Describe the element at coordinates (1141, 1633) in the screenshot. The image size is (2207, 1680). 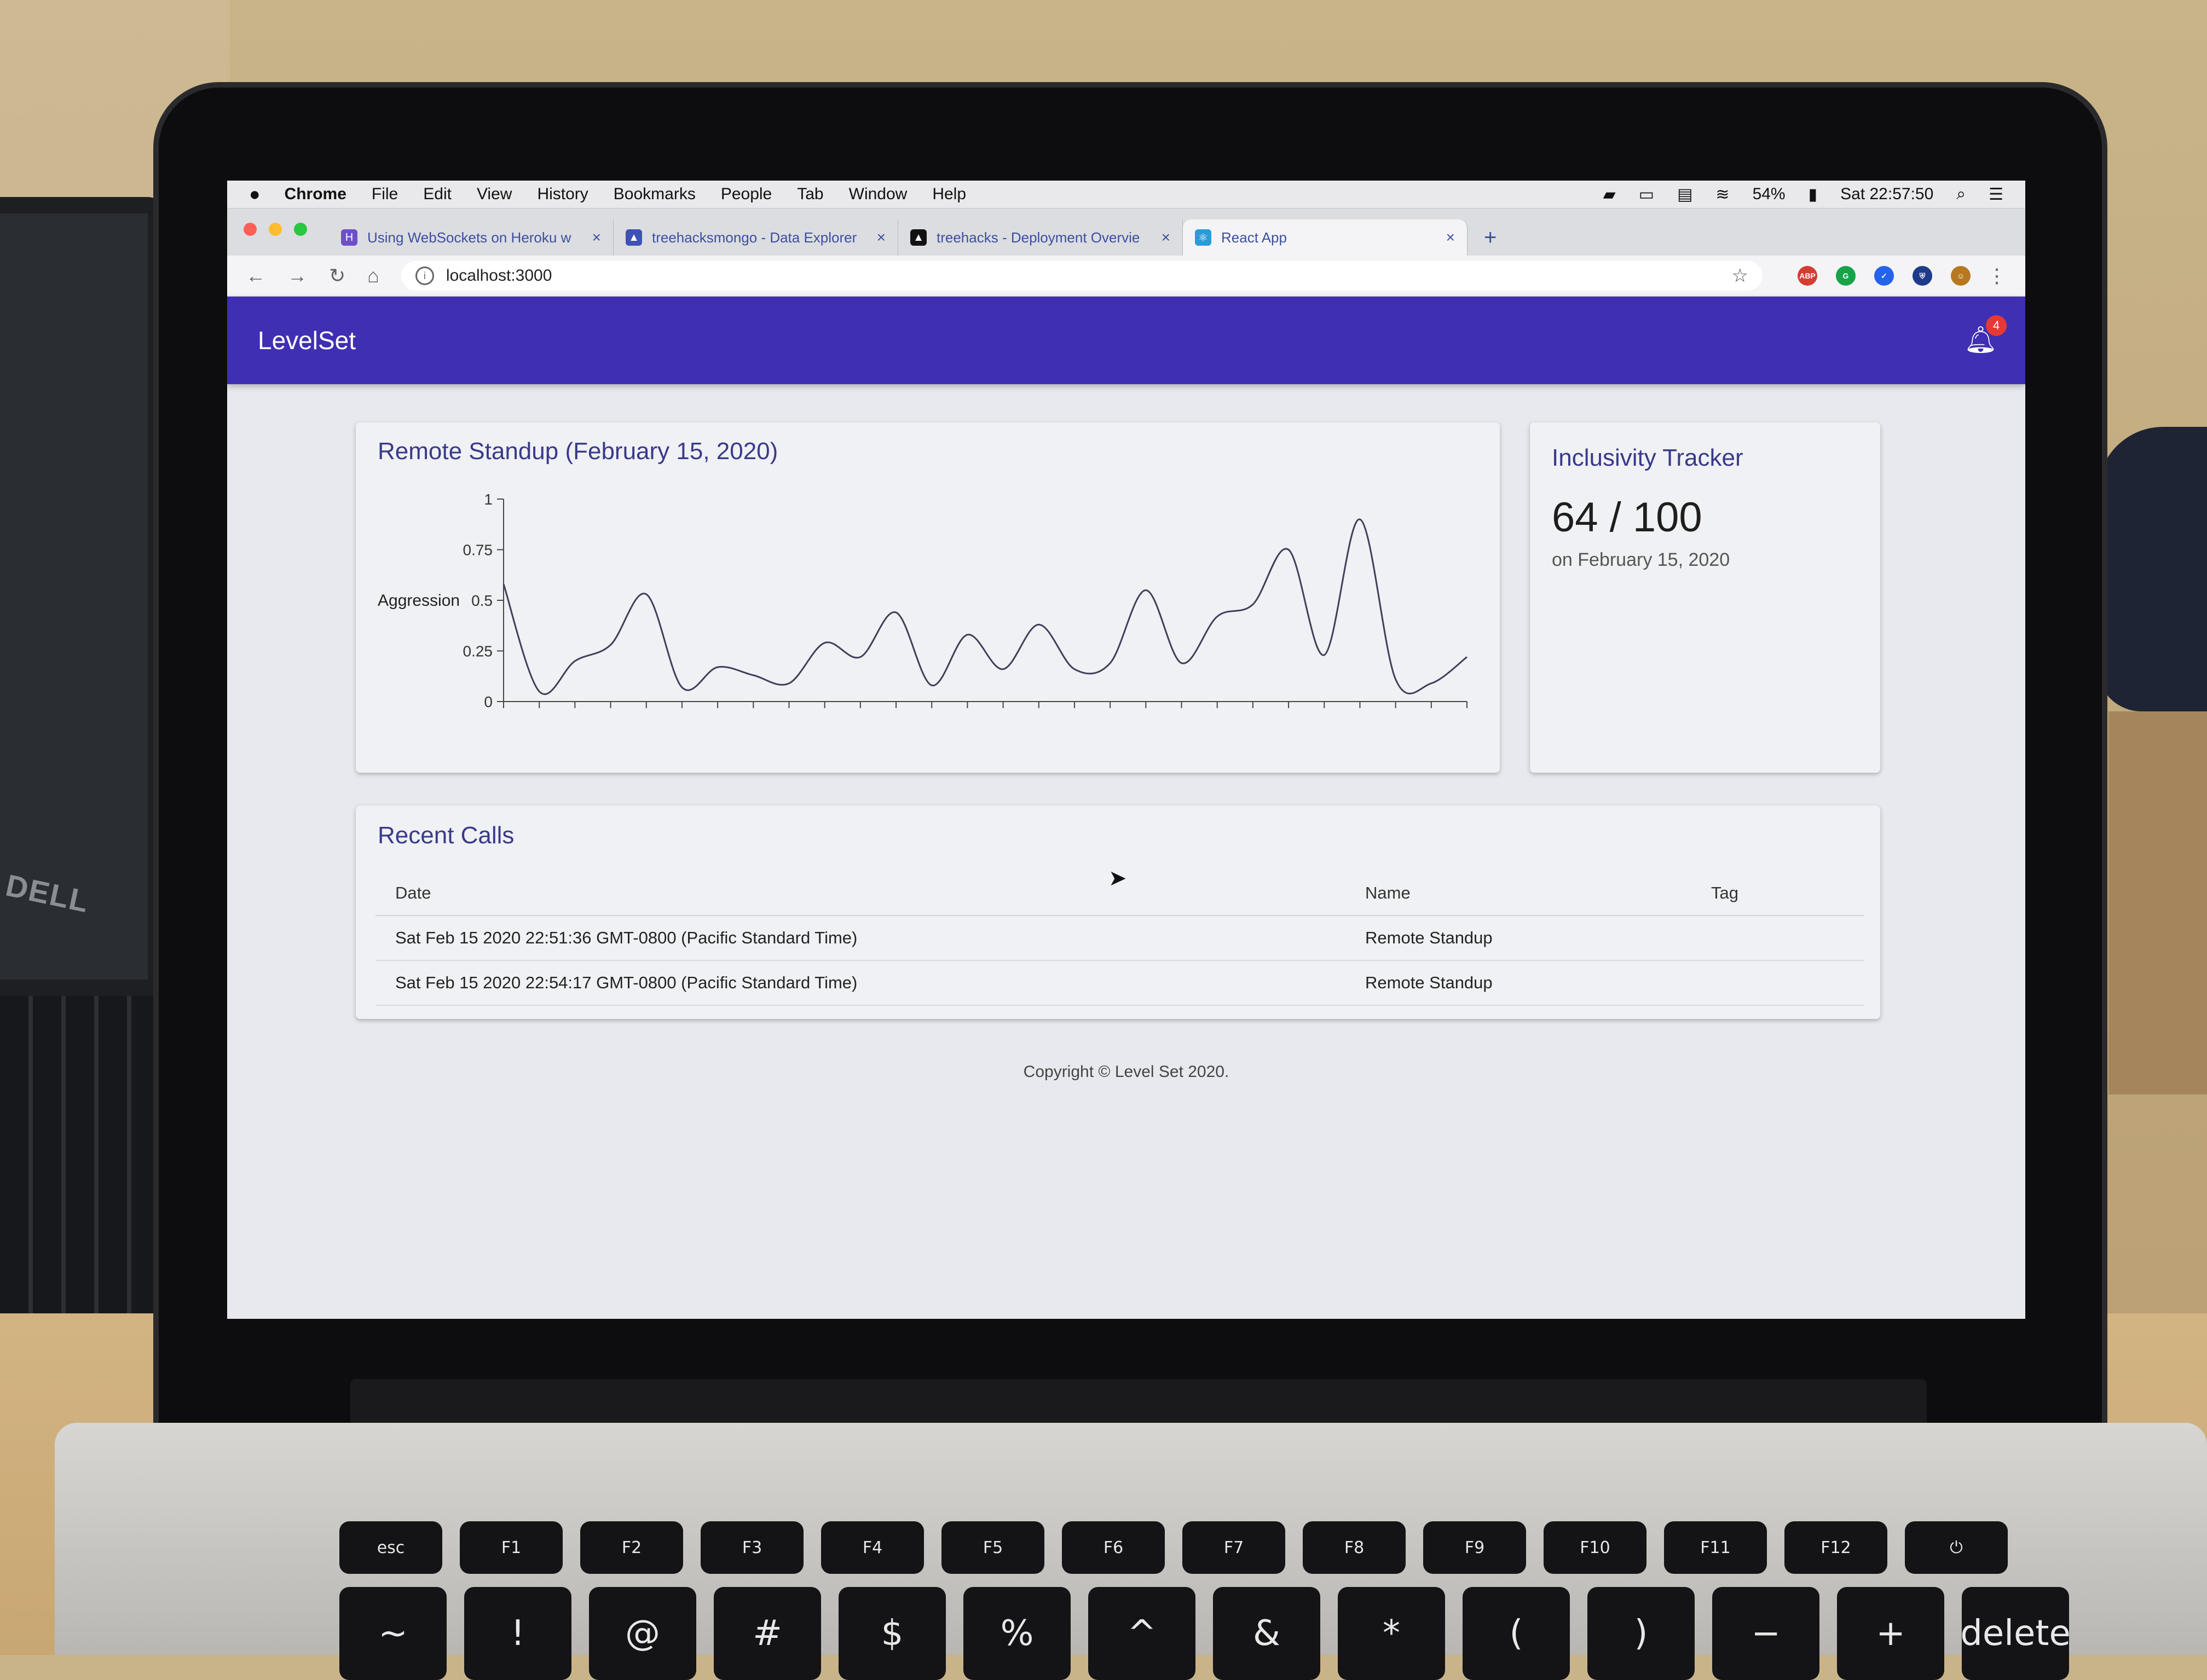
I see `keyboard-key: ^` at that location.